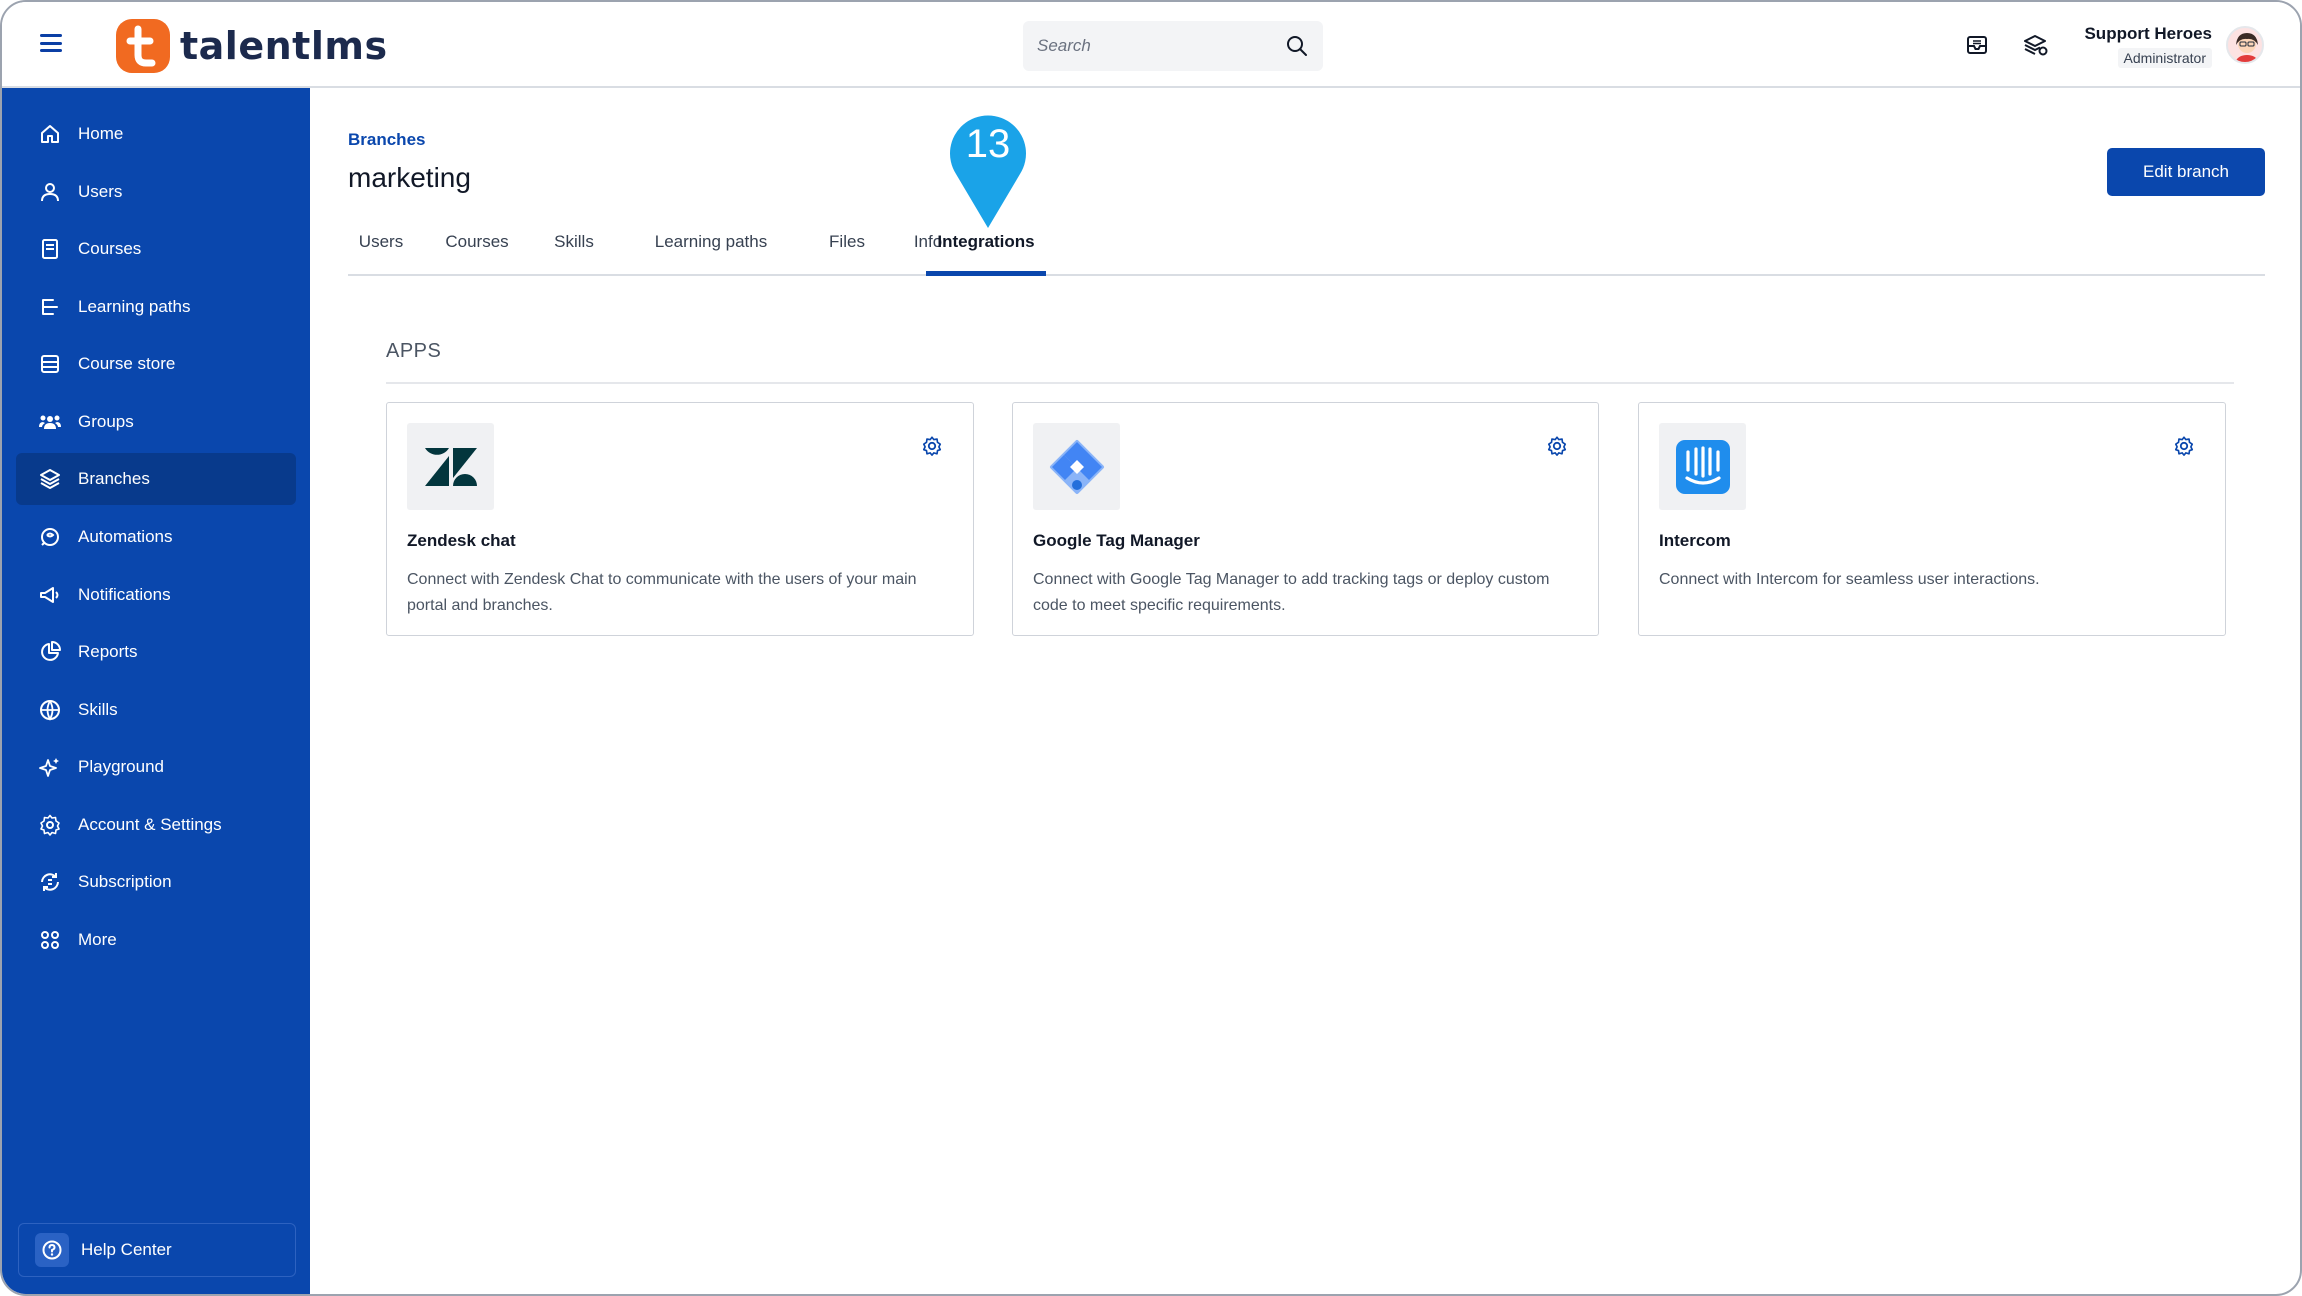 Image resolution: width=2302 pixels, height=1296 pixels. Describe the element at coordinates (126, 1249) in the screenshot. I see `help-center-label: Help Center` at that location.